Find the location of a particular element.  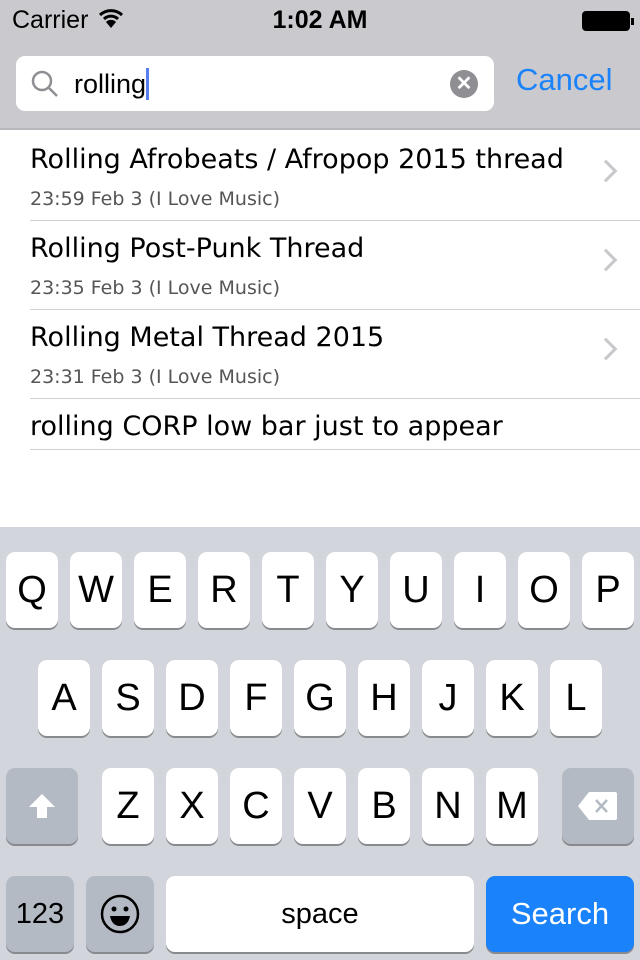

key-j: J is located at coordinates (448, 698).